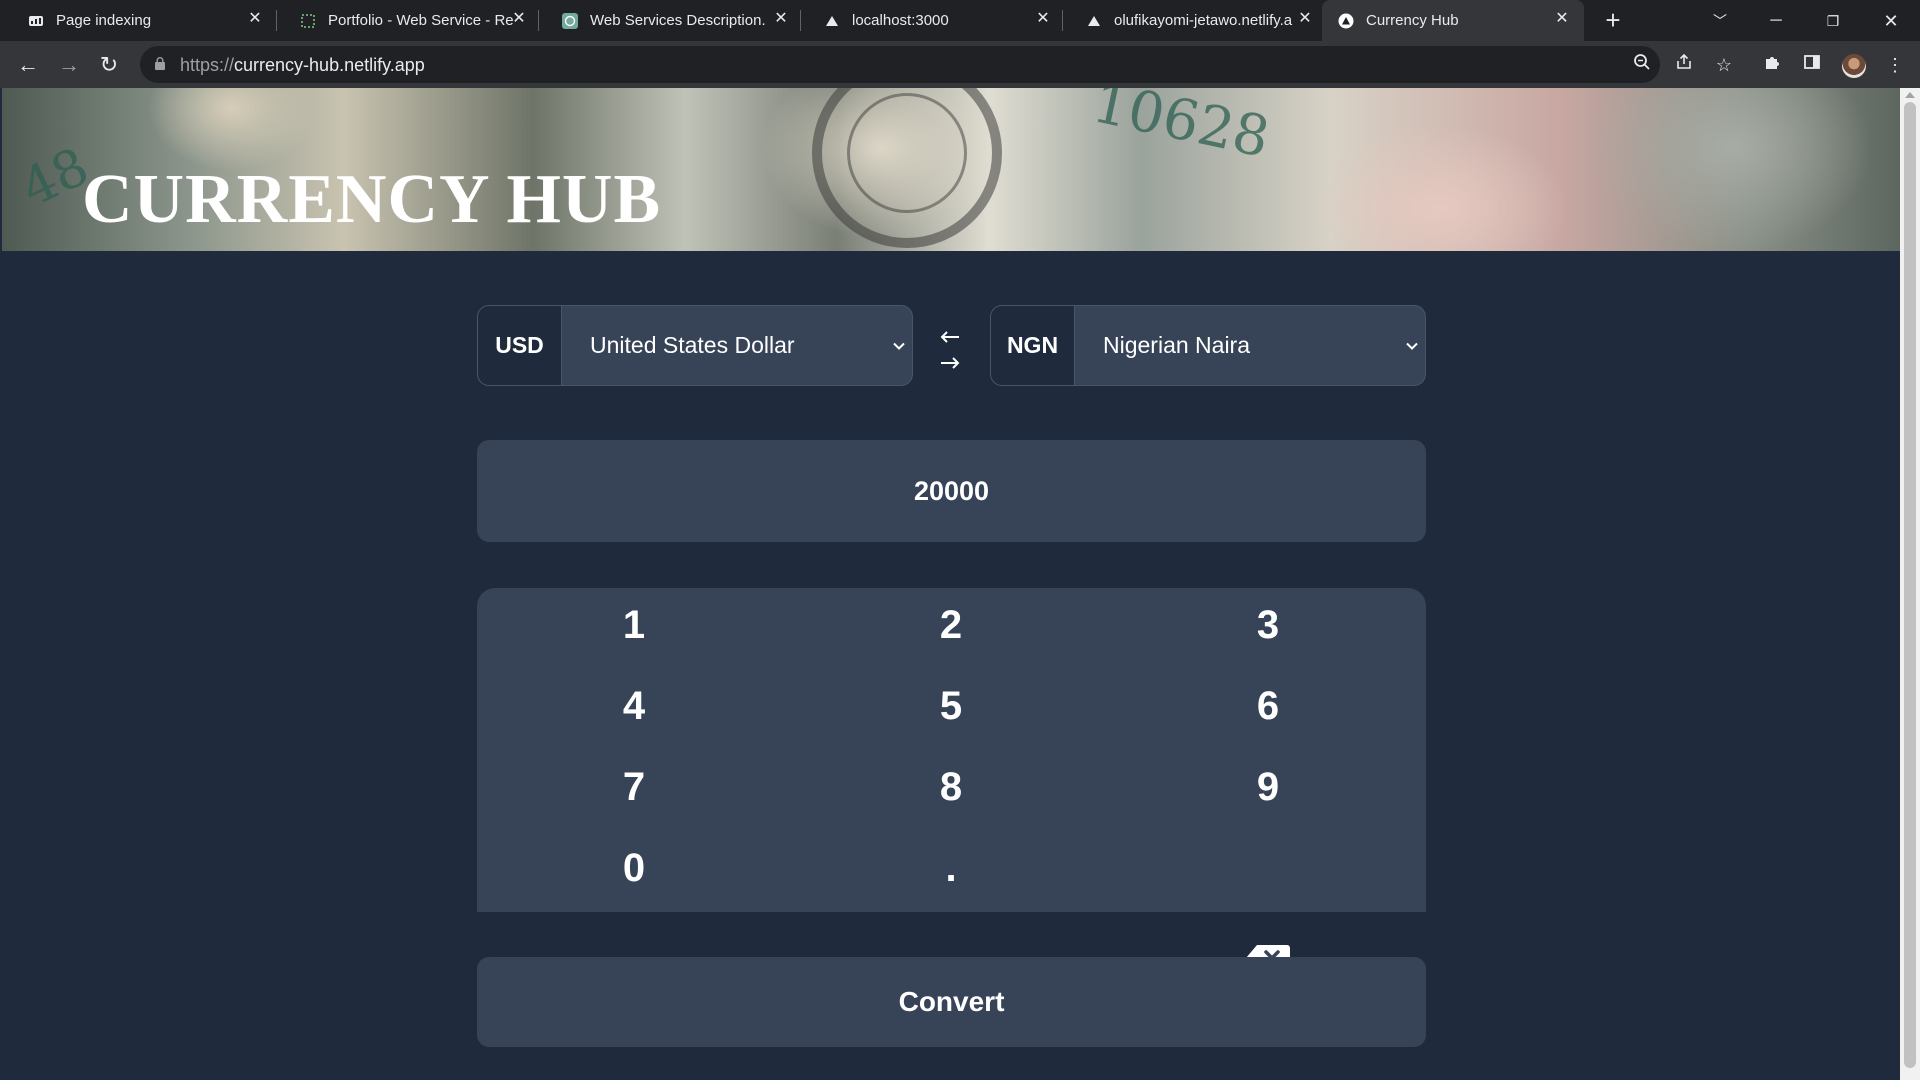 This screenshot has height=1080, width=1920. I want to click on tab-currency-hub: Currency Hub ✕, so click(1453, 20).